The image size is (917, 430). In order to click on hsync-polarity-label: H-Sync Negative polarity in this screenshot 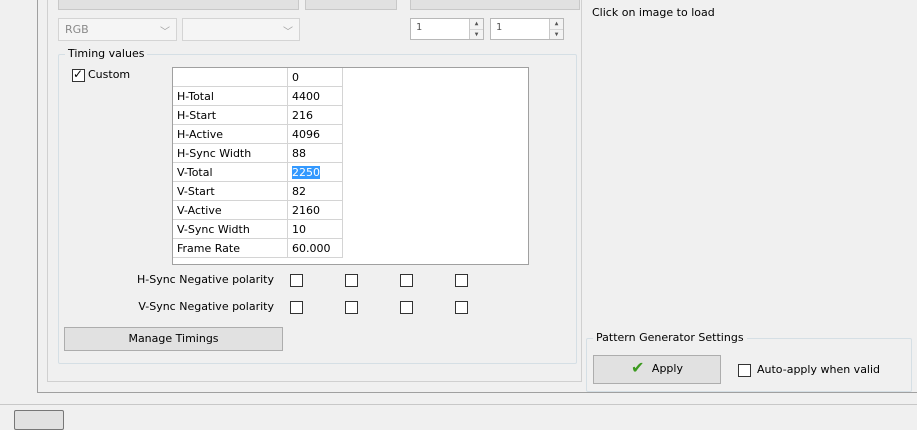, I will do `click(205, 279)`.